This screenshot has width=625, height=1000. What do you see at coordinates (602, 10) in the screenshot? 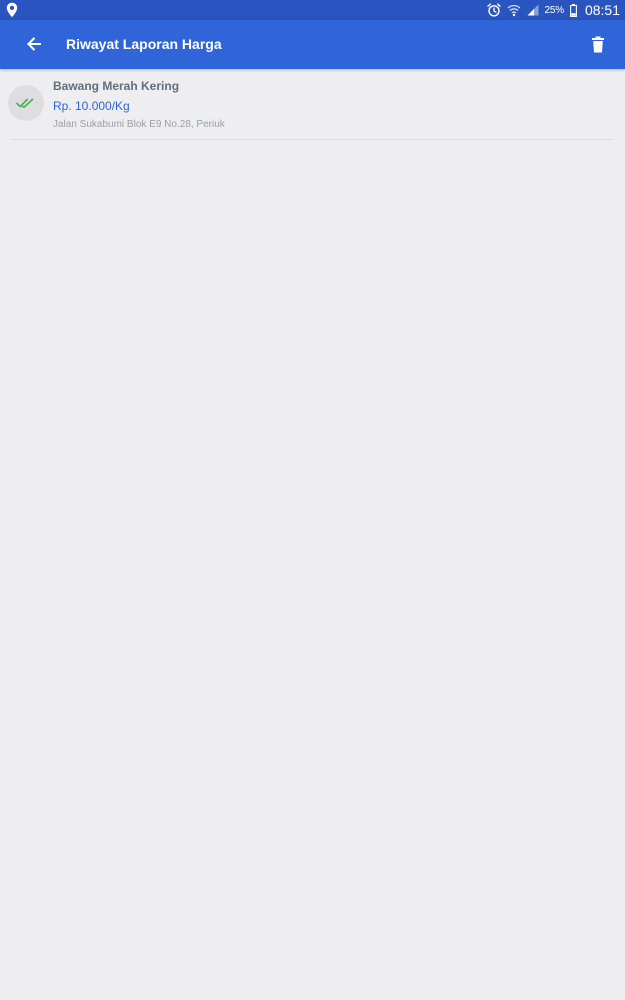
I see `status-clock: 08:51` at bounding box center [602, 10].